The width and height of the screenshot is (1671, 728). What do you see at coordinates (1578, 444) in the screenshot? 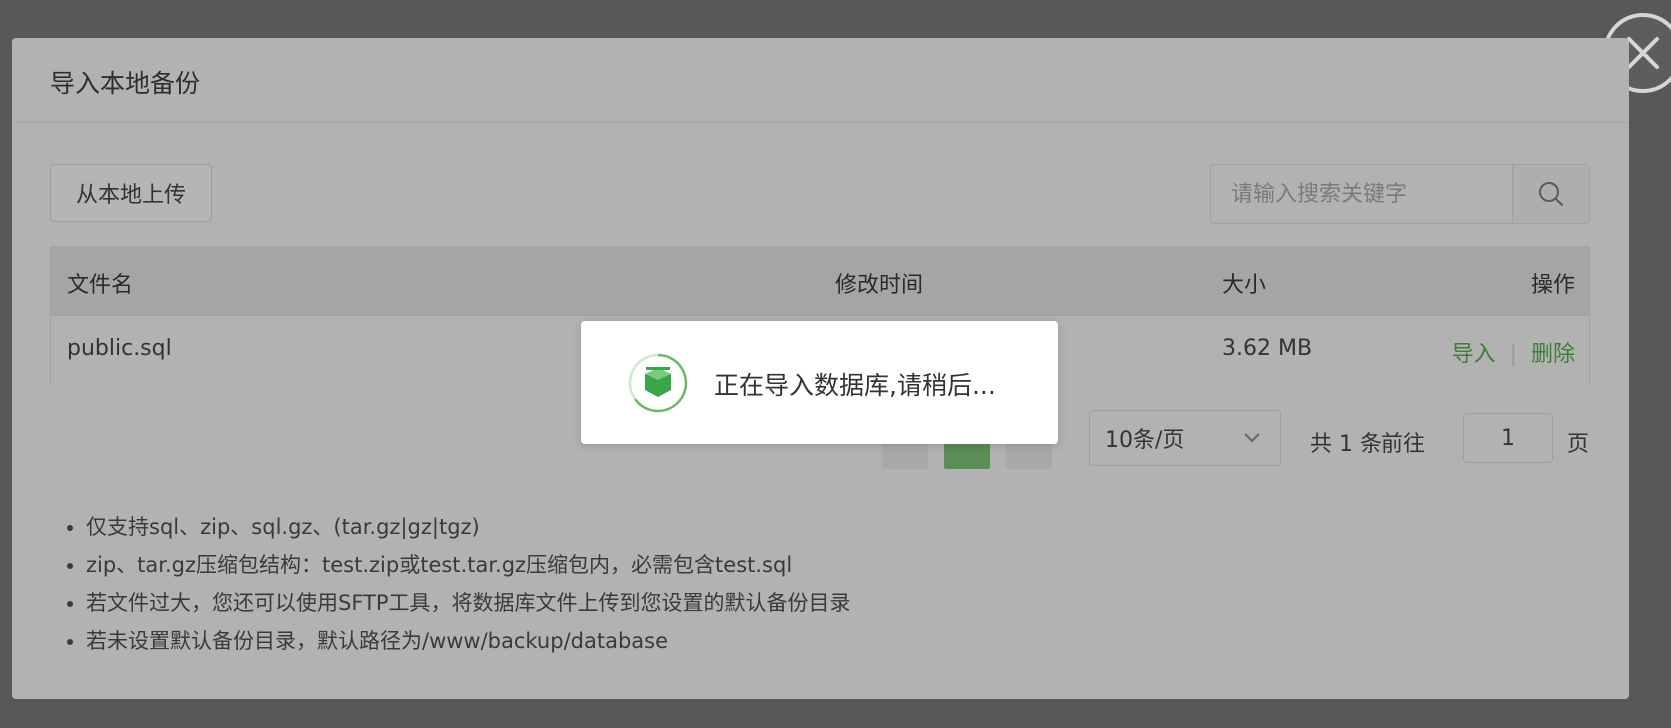
I see `page-suffix: 页` at bounding box center [1578, 444].